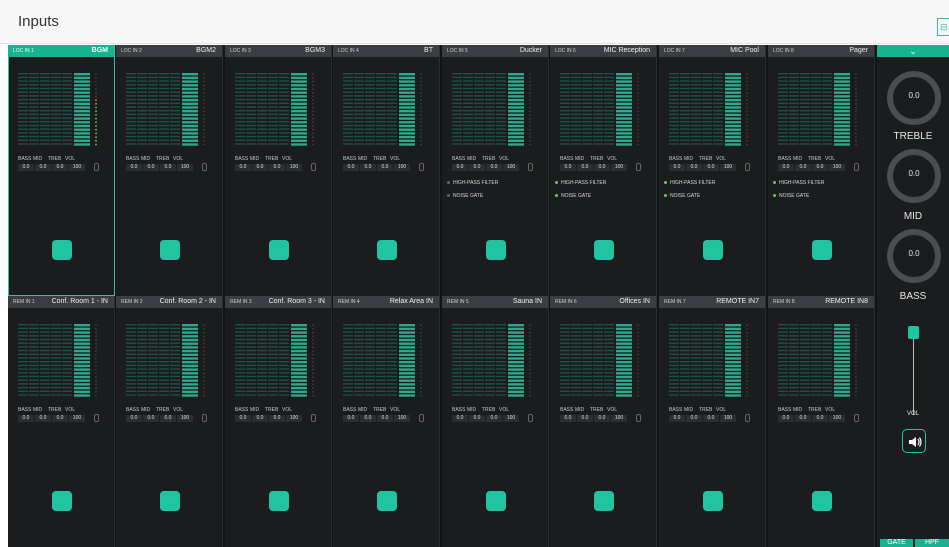 This screenshot has height=547, width=949. Describe the element at coordinates (913, 332) in the screenshot. I see `volume-slider-thumb` at that location.